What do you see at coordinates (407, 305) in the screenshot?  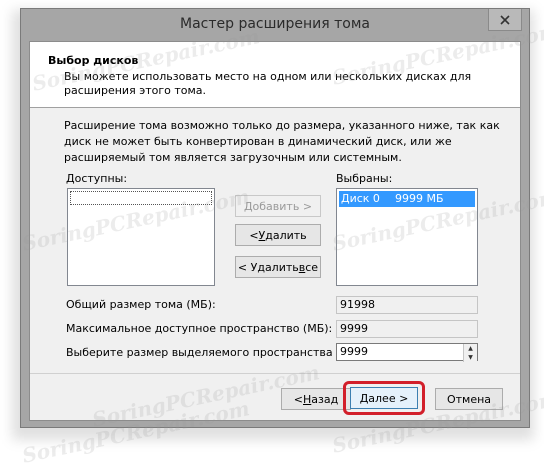 I see `total-size-field: 91998` at bounding box center [407, 305].